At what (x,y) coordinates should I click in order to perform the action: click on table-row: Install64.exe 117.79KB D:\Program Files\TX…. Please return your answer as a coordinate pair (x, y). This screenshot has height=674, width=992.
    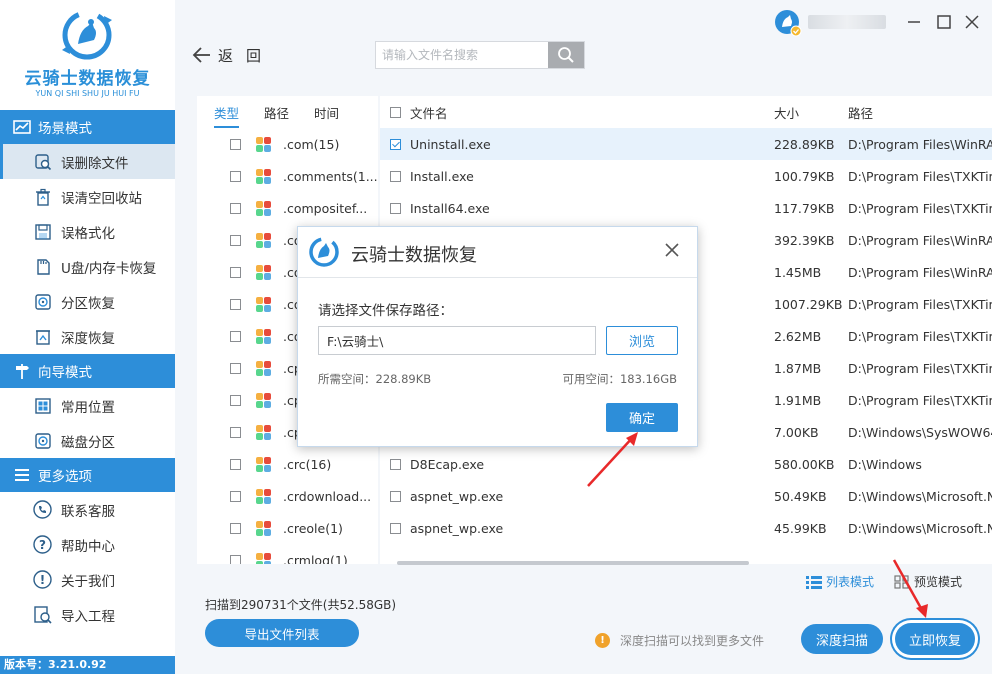
    Looking at the image, I should click on (686, 208).